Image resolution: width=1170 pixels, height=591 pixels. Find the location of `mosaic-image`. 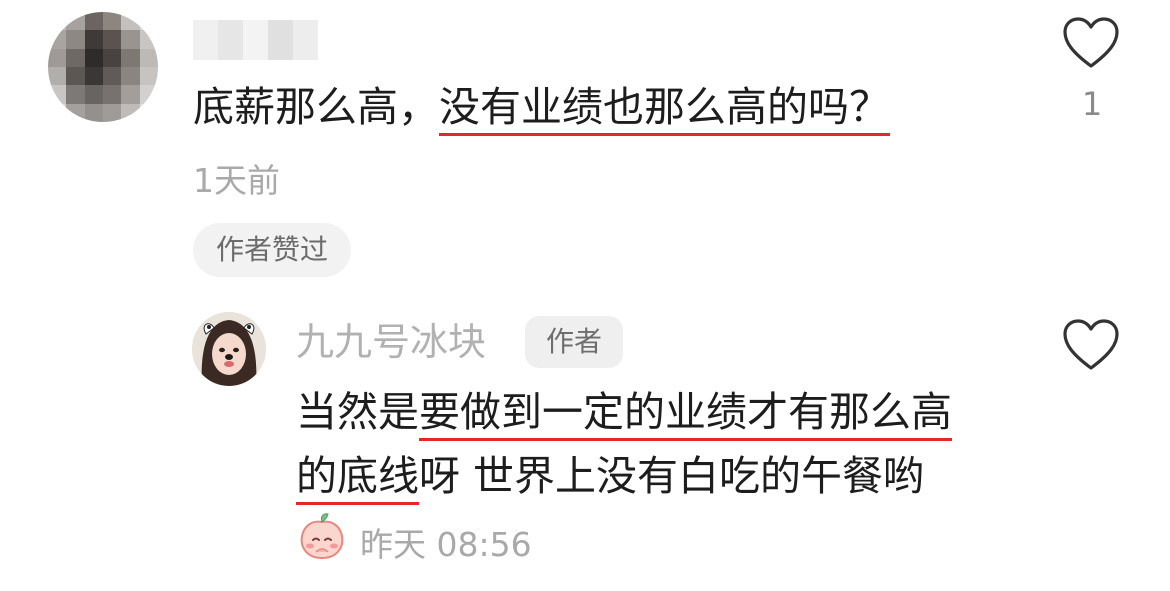

mosaic-image is located at coordinates (103, 67).